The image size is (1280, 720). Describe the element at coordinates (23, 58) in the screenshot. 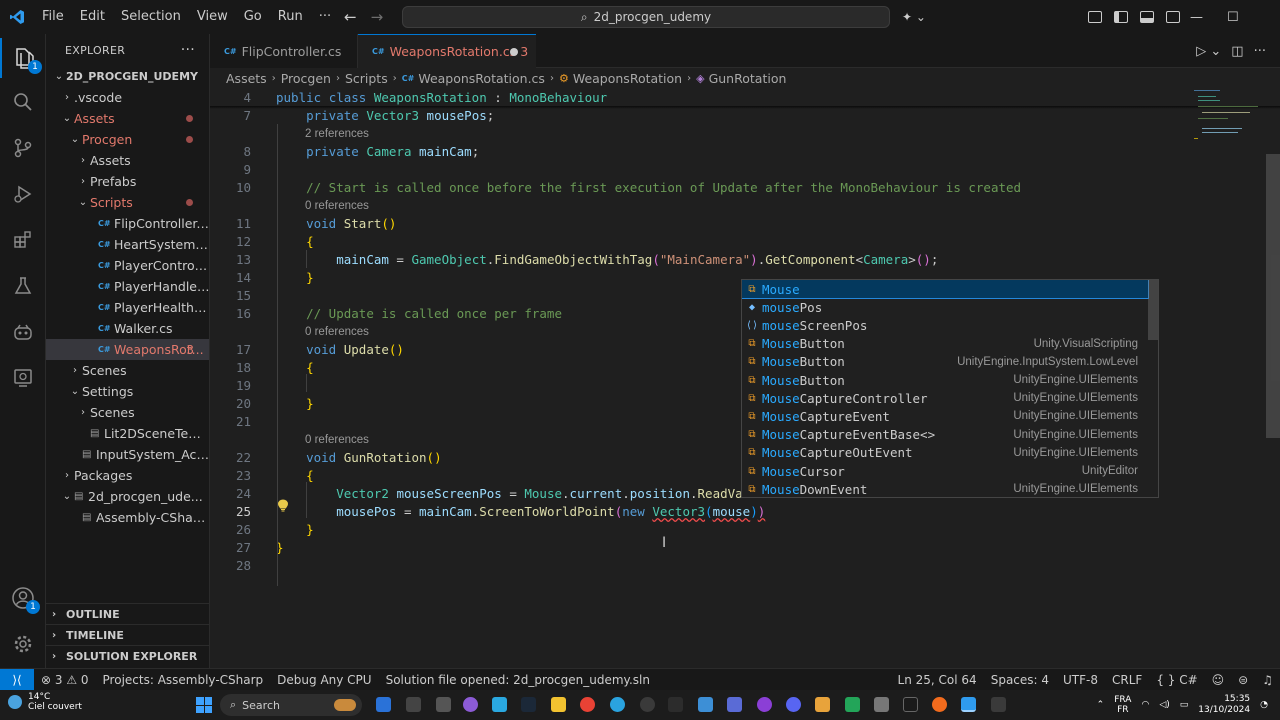

I see `explorer-icon: 1` at that location.